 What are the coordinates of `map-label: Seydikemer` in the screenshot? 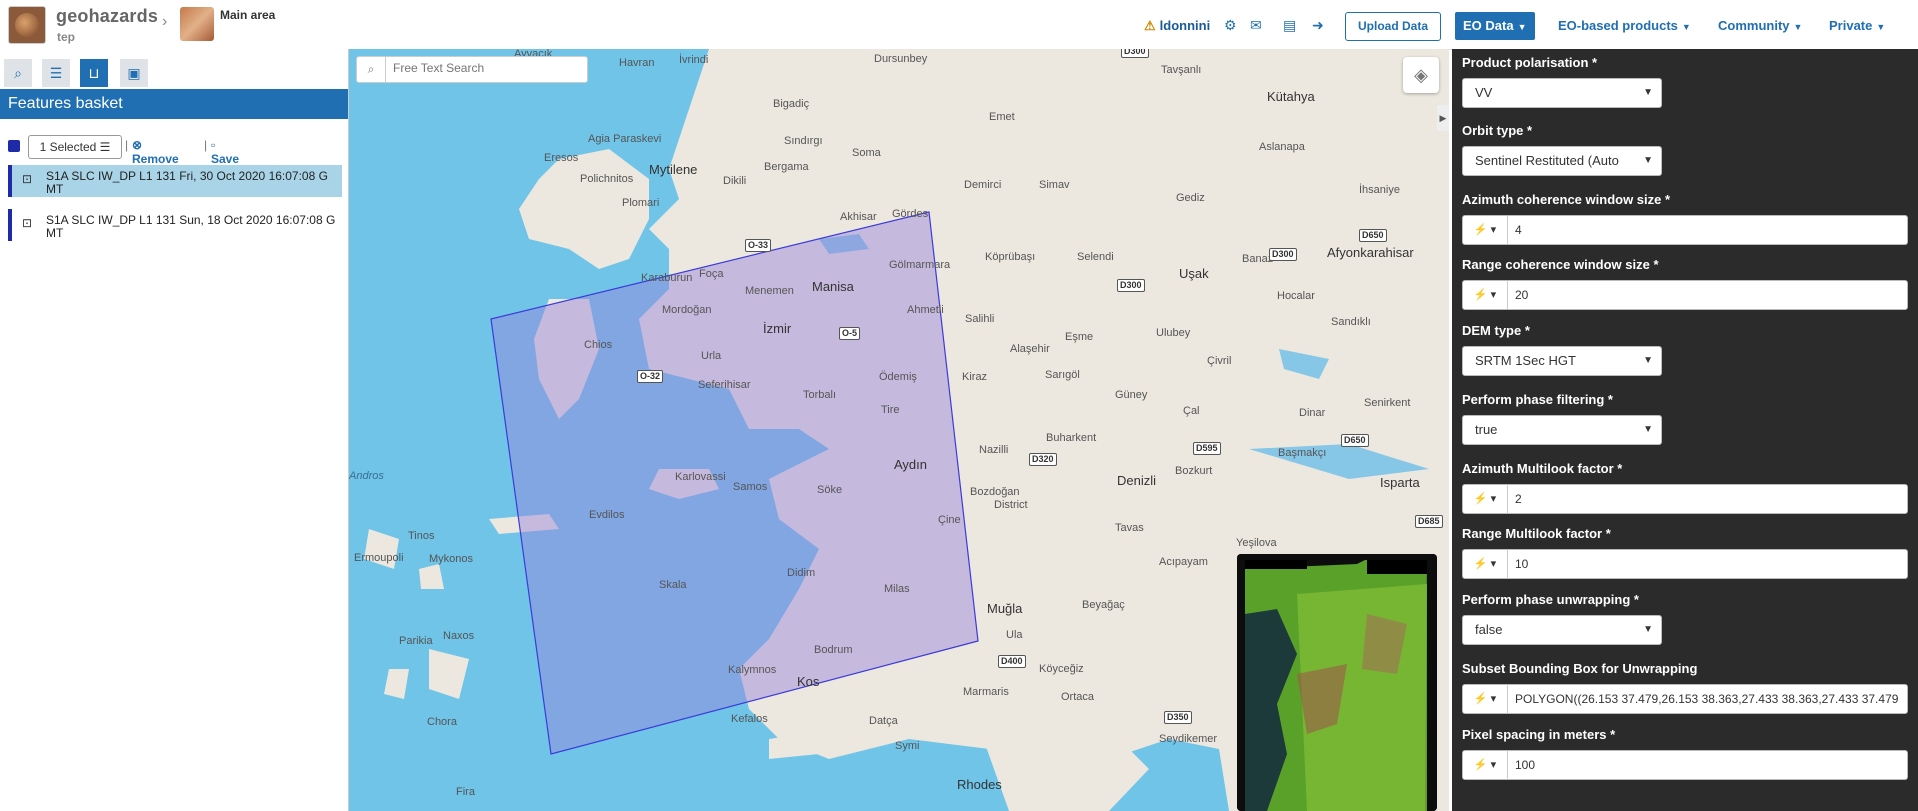 It's located at (1188, 739).